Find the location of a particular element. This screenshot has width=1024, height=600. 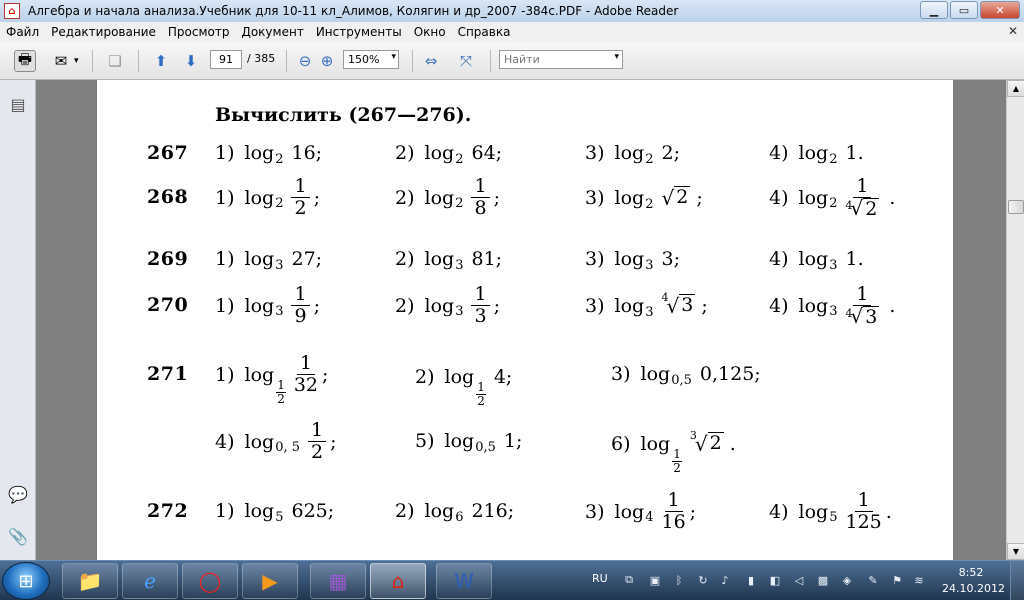

flag-icon: ⚑ is located at coordinates (897, 580).